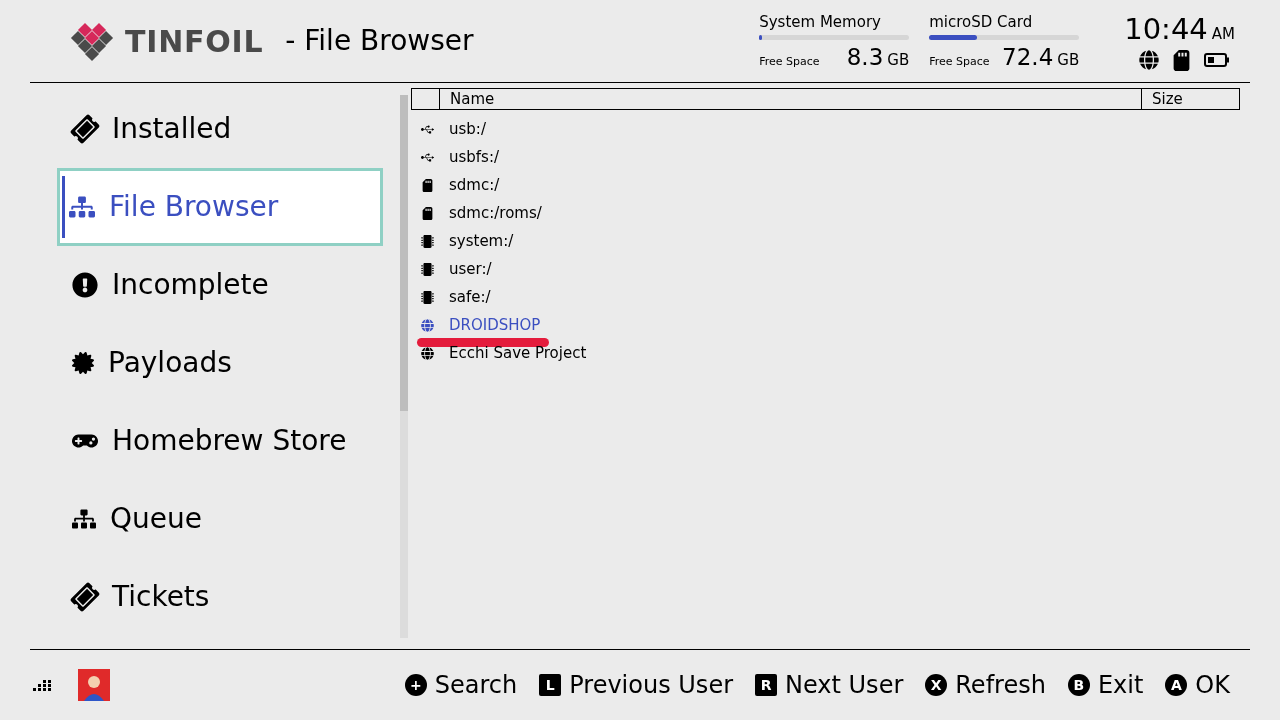  What do you see at coordinates (221, 597) in the screenshot?
I see `sidebar-item: Tickets` at bounding box center [221, 597].